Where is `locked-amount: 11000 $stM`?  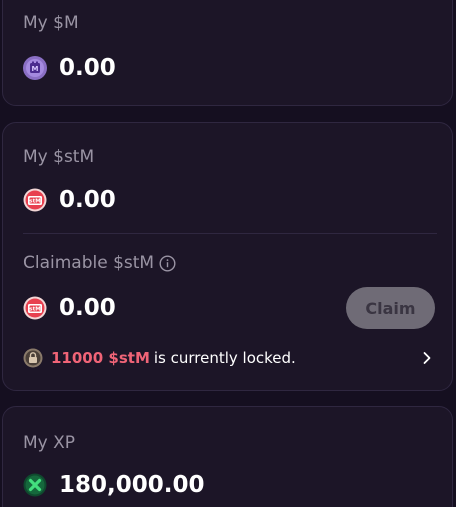
locked-amount: 11000 $stM is located at coordinates (100, 358).